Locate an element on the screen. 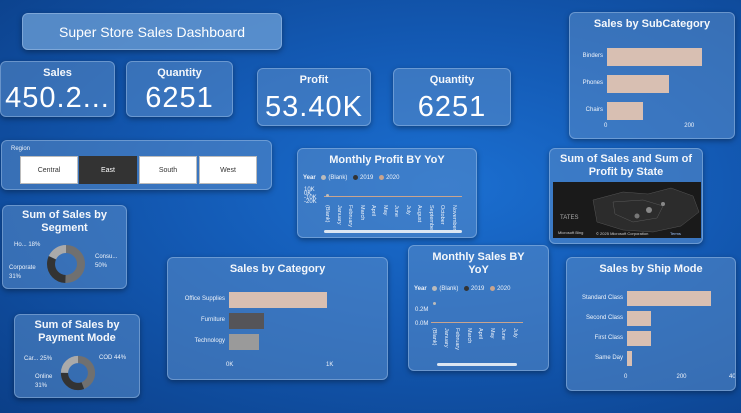  page-title: Super Store Sales Dashboard is located at coordinates (152, 32).